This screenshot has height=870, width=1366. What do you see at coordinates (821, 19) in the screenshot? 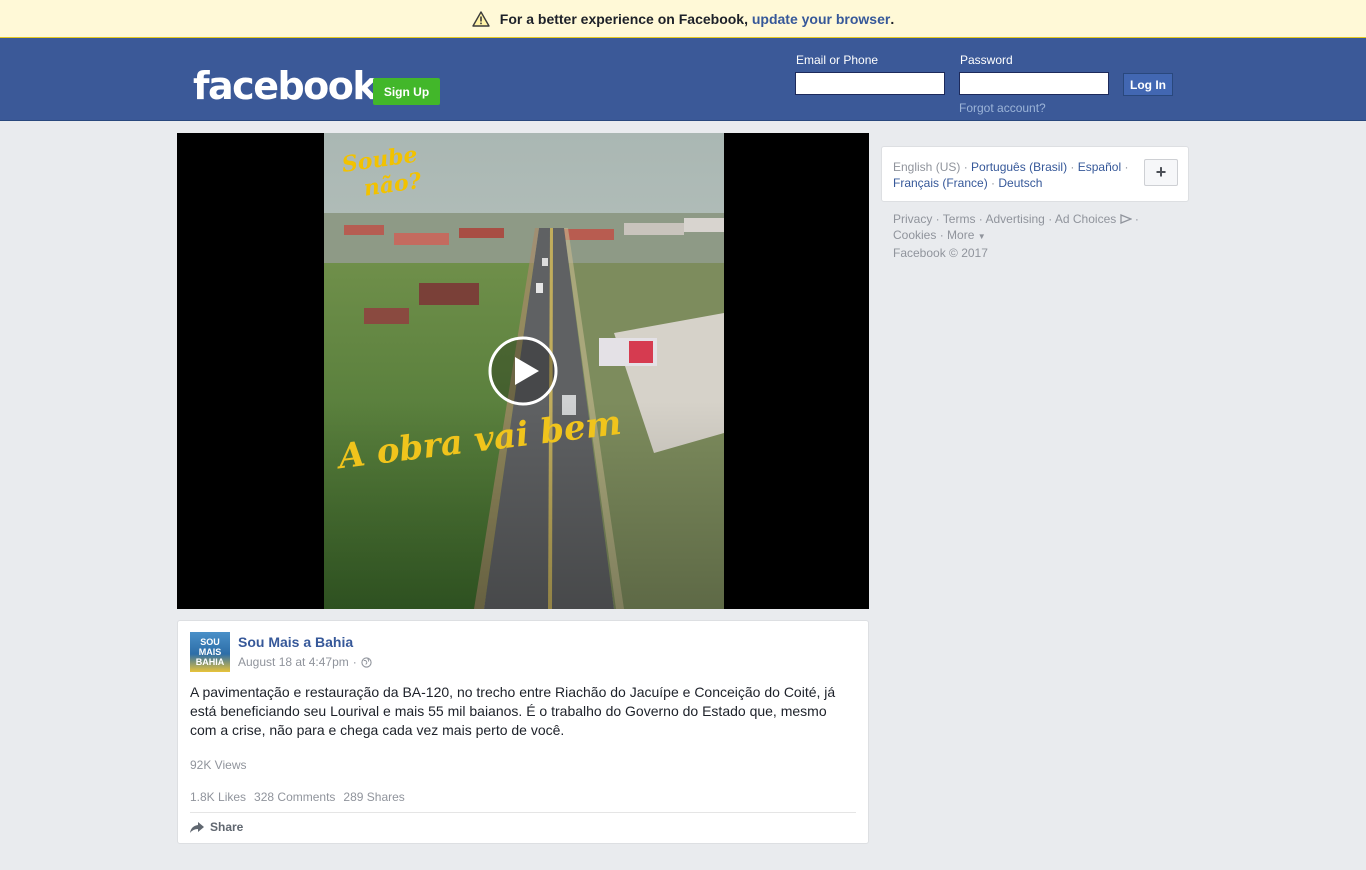
I see `update-browser-link: update your browser` at bounding box center [821, 19].